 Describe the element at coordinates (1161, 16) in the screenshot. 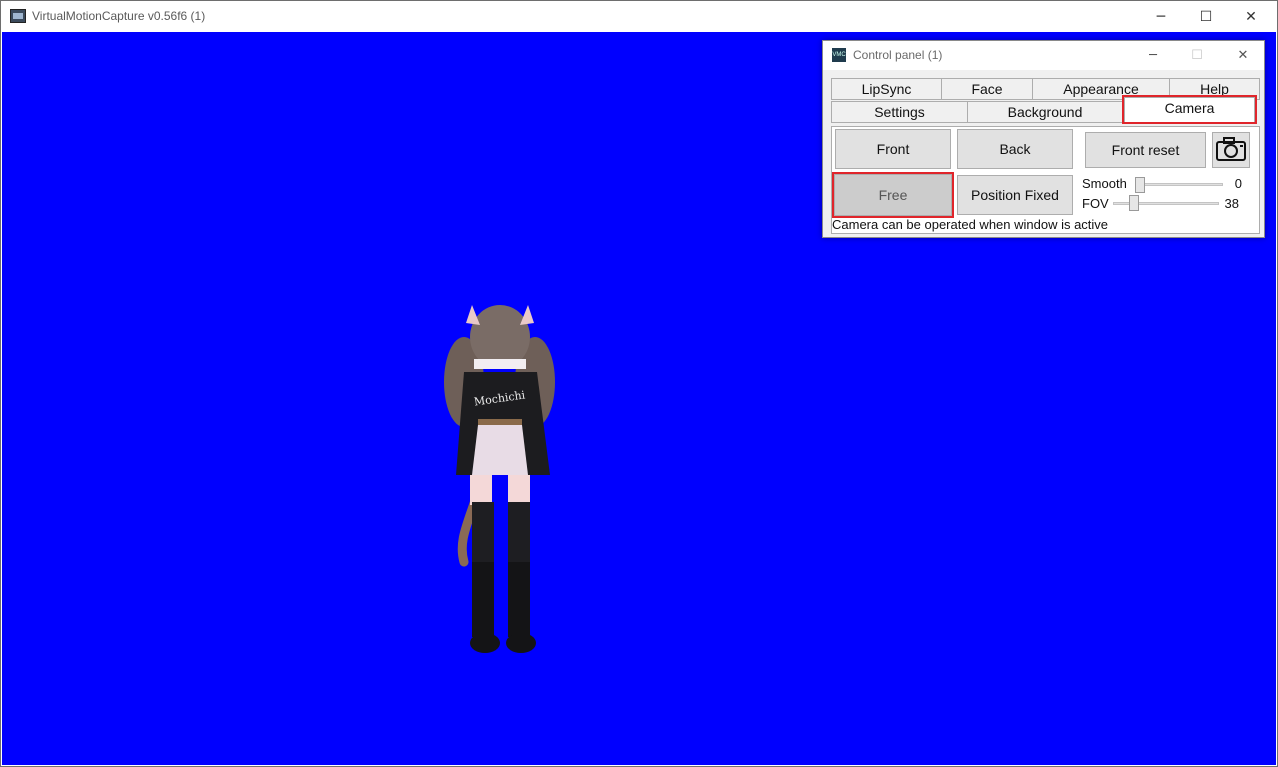

I see `minimize-button: ─` at that location.